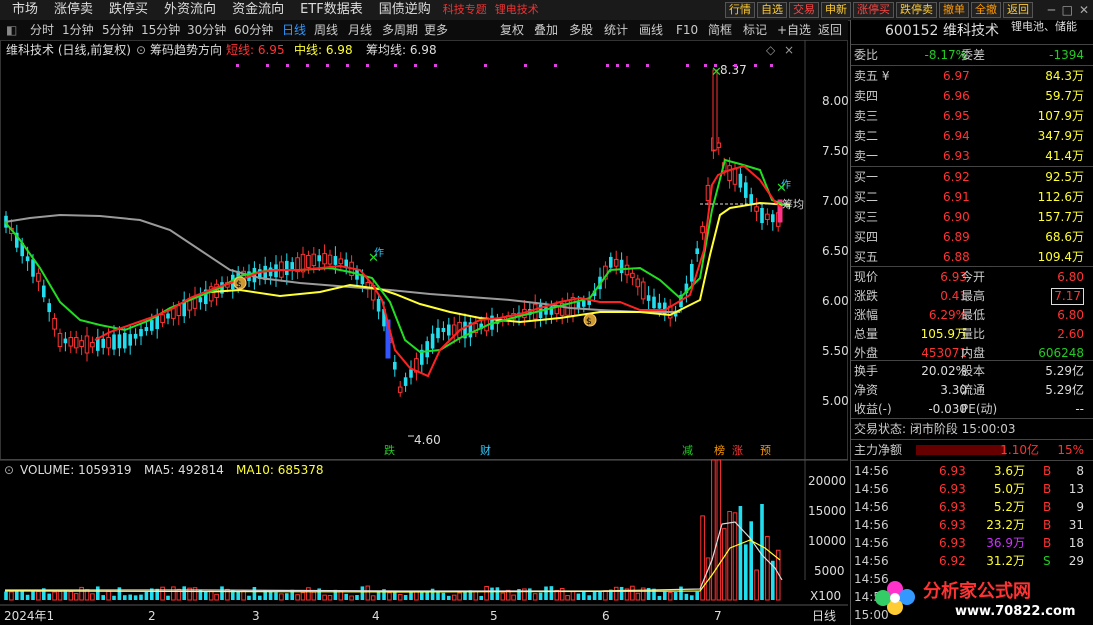  Describe the element at coordinates (969, 217) in the screenshot. I see `bid-level-3: 买三 6.90 157.7万` at that location.